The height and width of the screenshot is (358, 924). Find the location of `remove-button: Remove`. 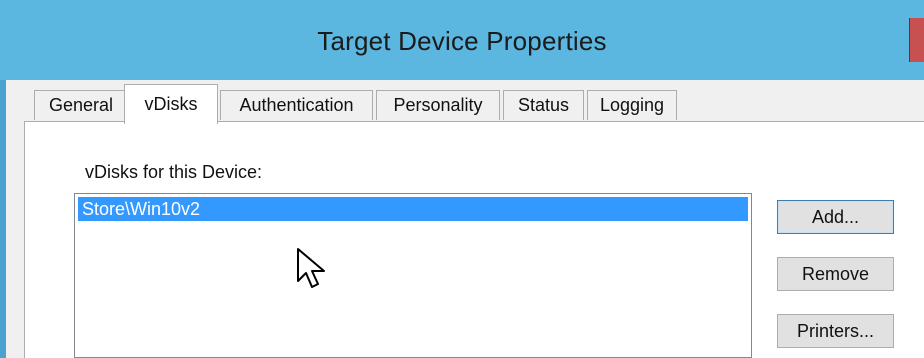

remove-button: Remove is located at coordinates (835, 274).